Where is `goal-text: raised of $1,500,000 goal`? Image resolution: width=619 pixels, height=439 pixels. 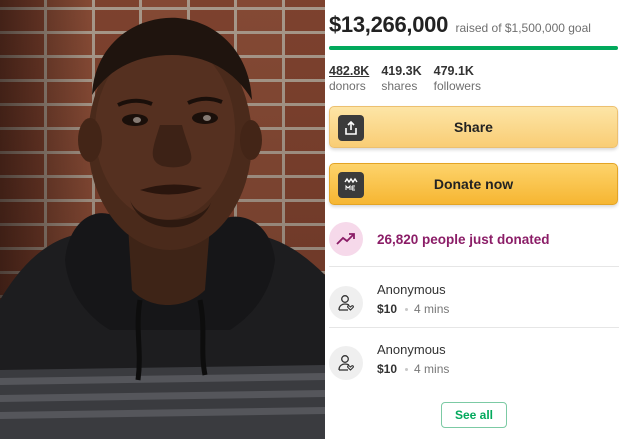 goal-text: raised of $1,500,000 goal is located at coordinates (523, 28).